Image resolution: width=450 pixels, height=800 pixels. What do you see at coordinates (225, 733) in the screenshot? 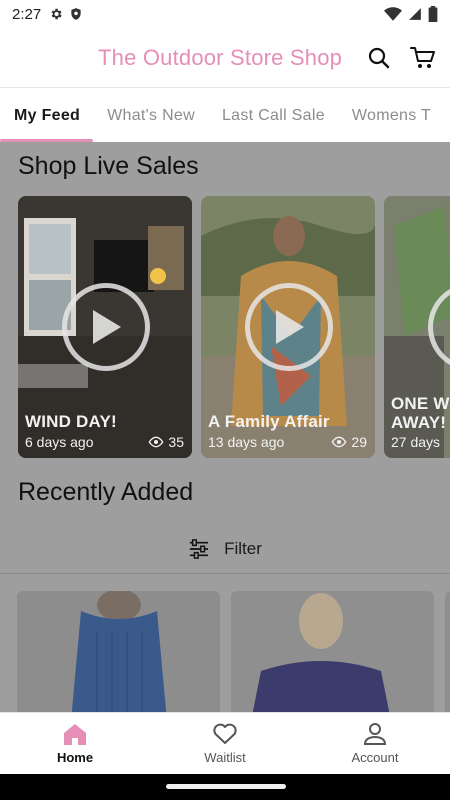
I see `heart-icon` at bounding box center [225, 733].